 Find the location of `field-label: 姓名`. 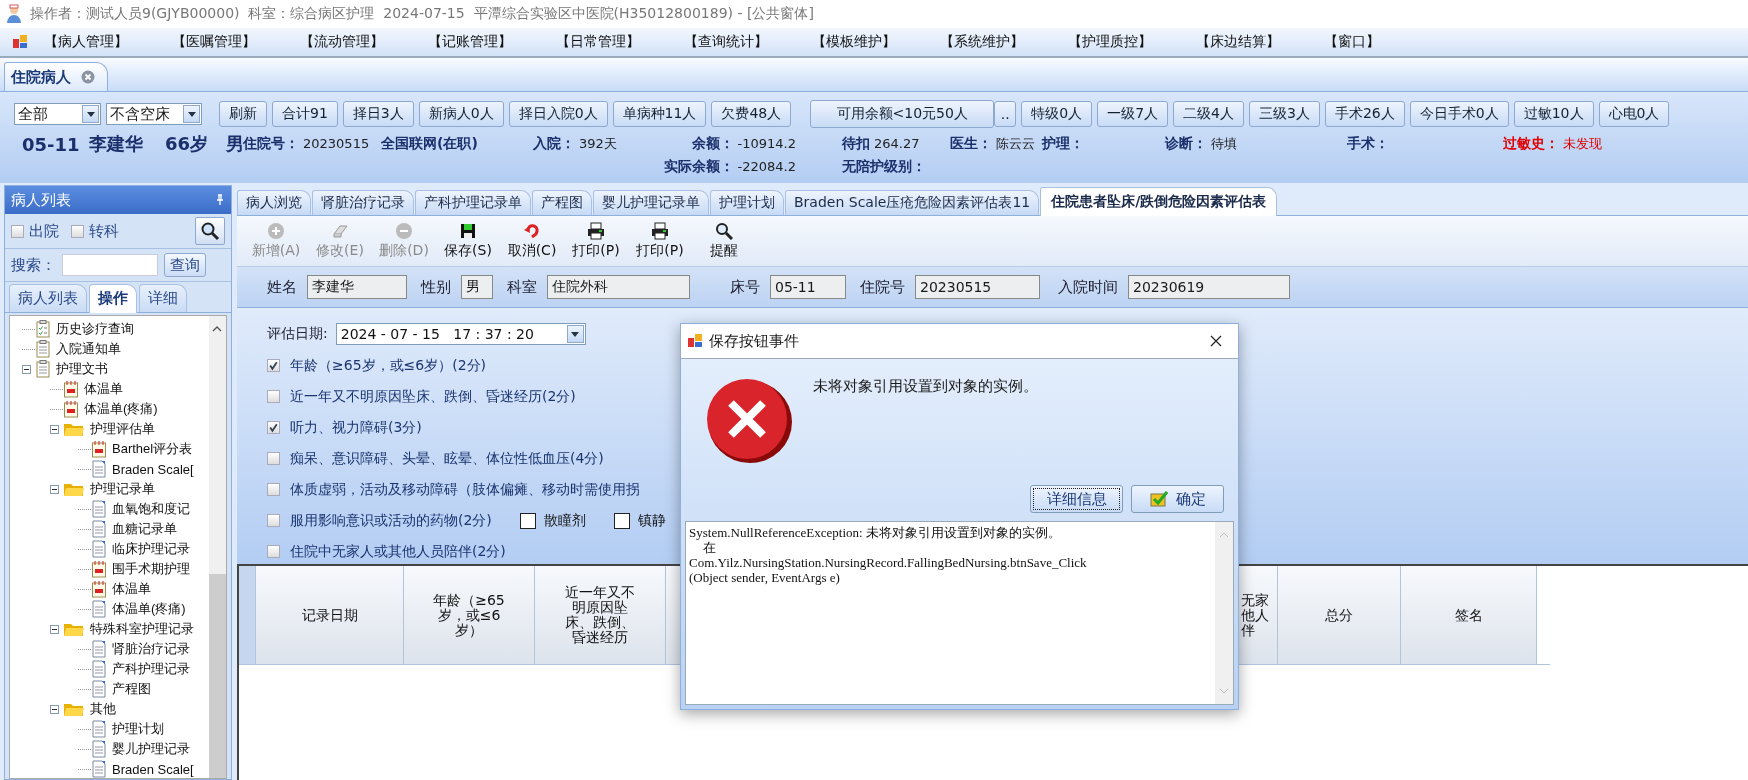

field-label: 姓名 is located at coordinates (282, 287).